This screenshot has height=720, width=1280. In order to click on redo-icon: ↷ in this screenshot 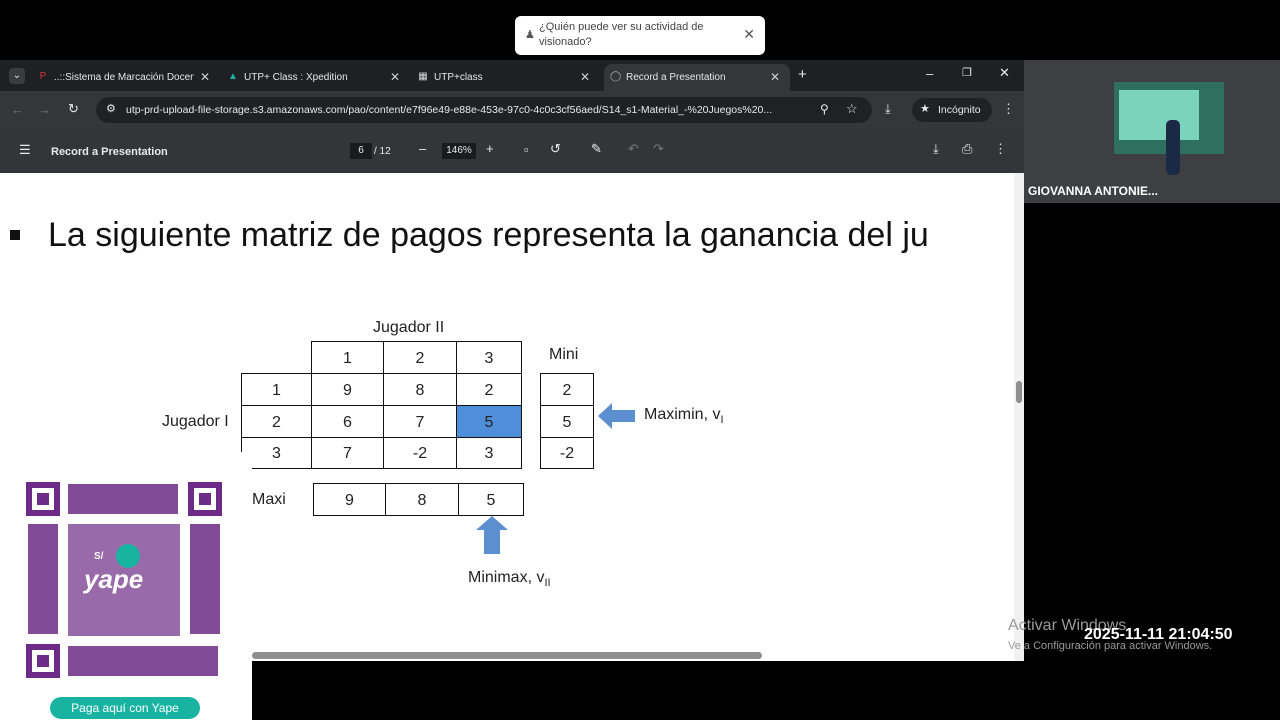, I will do `click(658, 149)`.